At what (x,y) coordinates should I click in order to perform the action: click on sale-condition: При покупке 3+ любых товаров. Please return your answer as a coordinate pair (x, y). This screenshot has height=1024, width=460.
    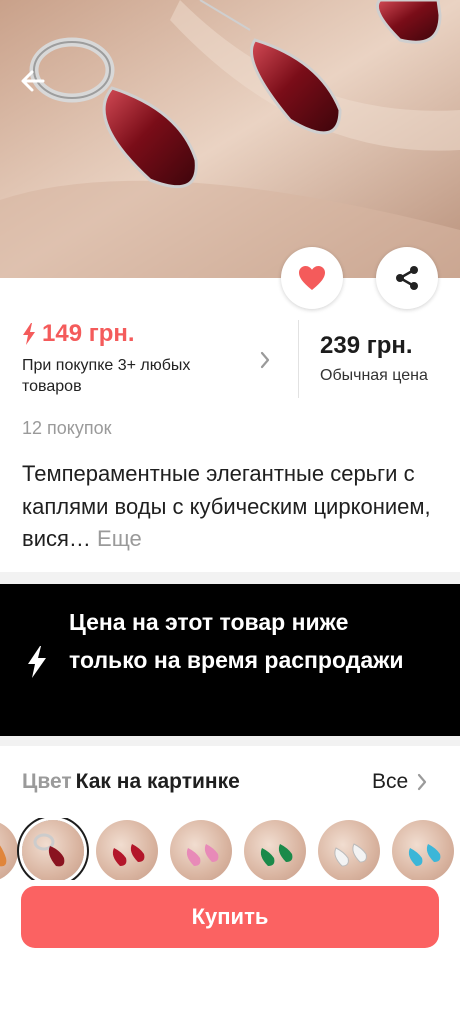
    Looking at the image, I should click on (132, 376).